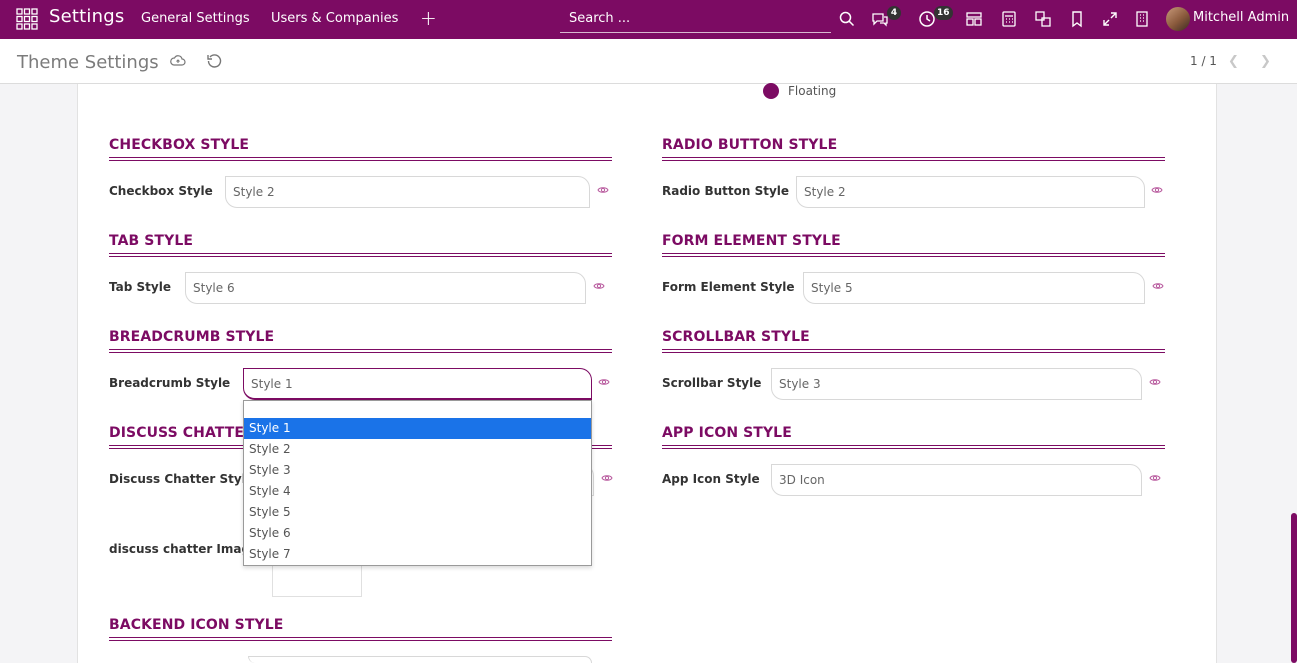 Image resolution: width=1297 pixels, height=663 pixels. Describe the element at coordinates (894, 13) in the screenshot. I see `messages-count-badge: 4` at that location.